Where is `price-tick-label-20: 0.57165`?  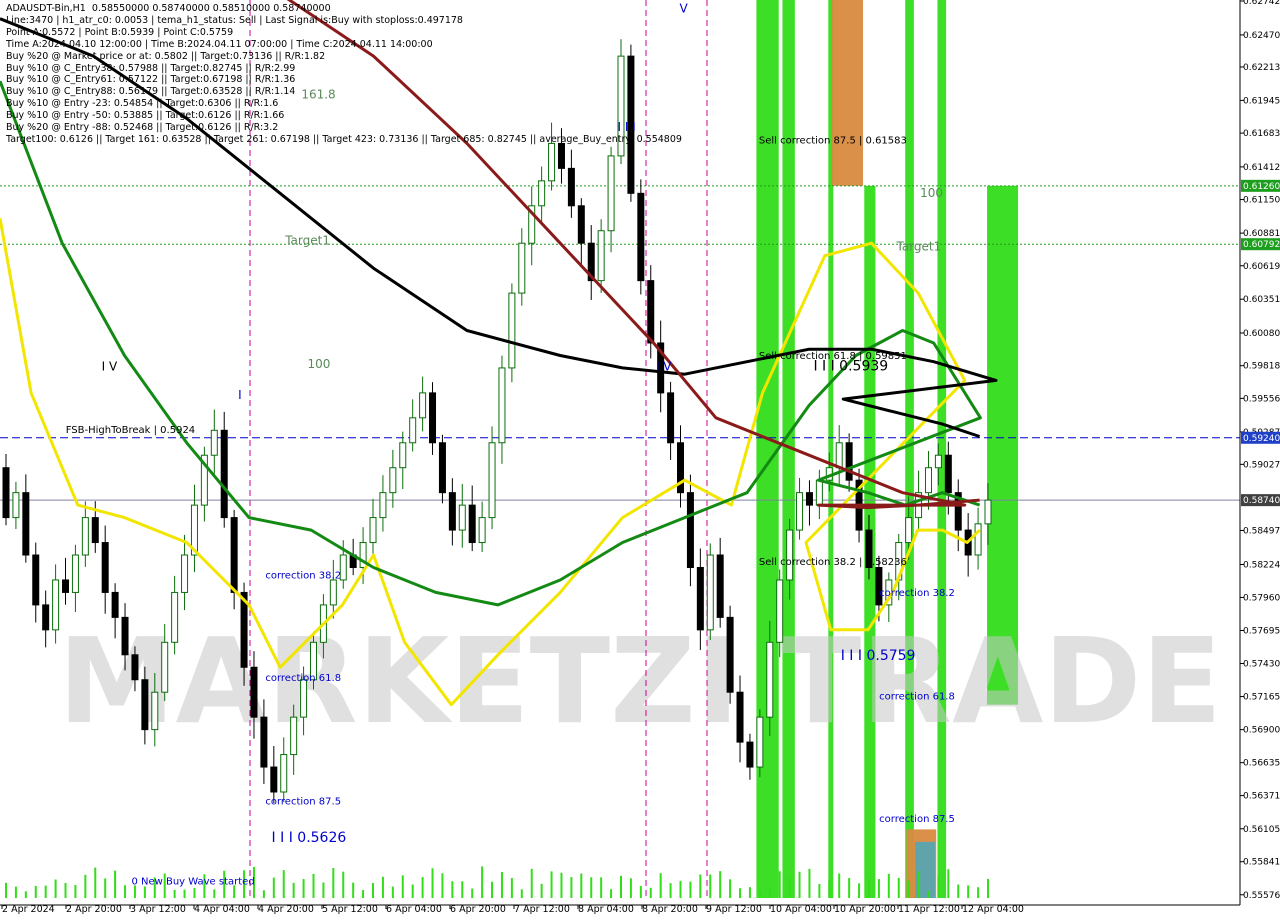
price-tick-label-20: 0.57165 is located at coordinates (1261, 698).